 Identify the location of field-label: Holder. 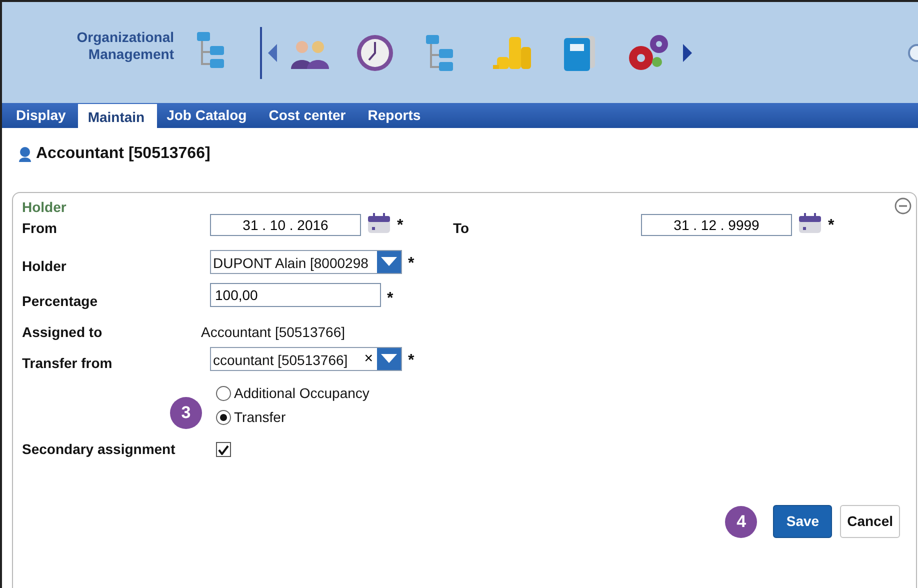
(44, 266).